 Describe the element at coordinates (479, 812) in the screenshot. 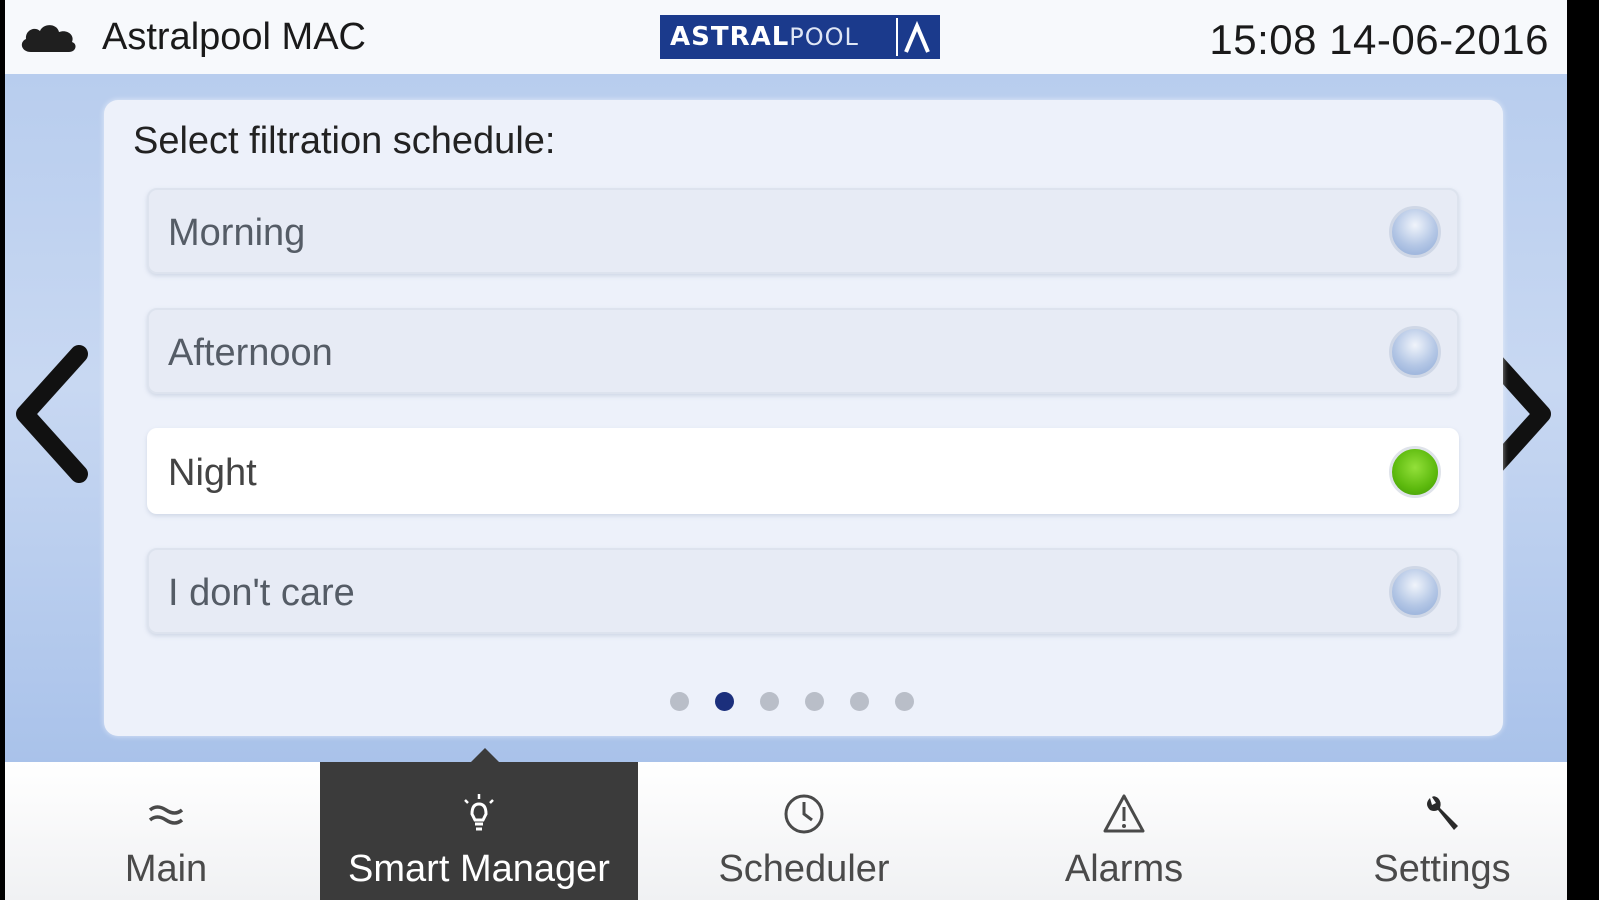

I see `lightbulb-icon` at that location.